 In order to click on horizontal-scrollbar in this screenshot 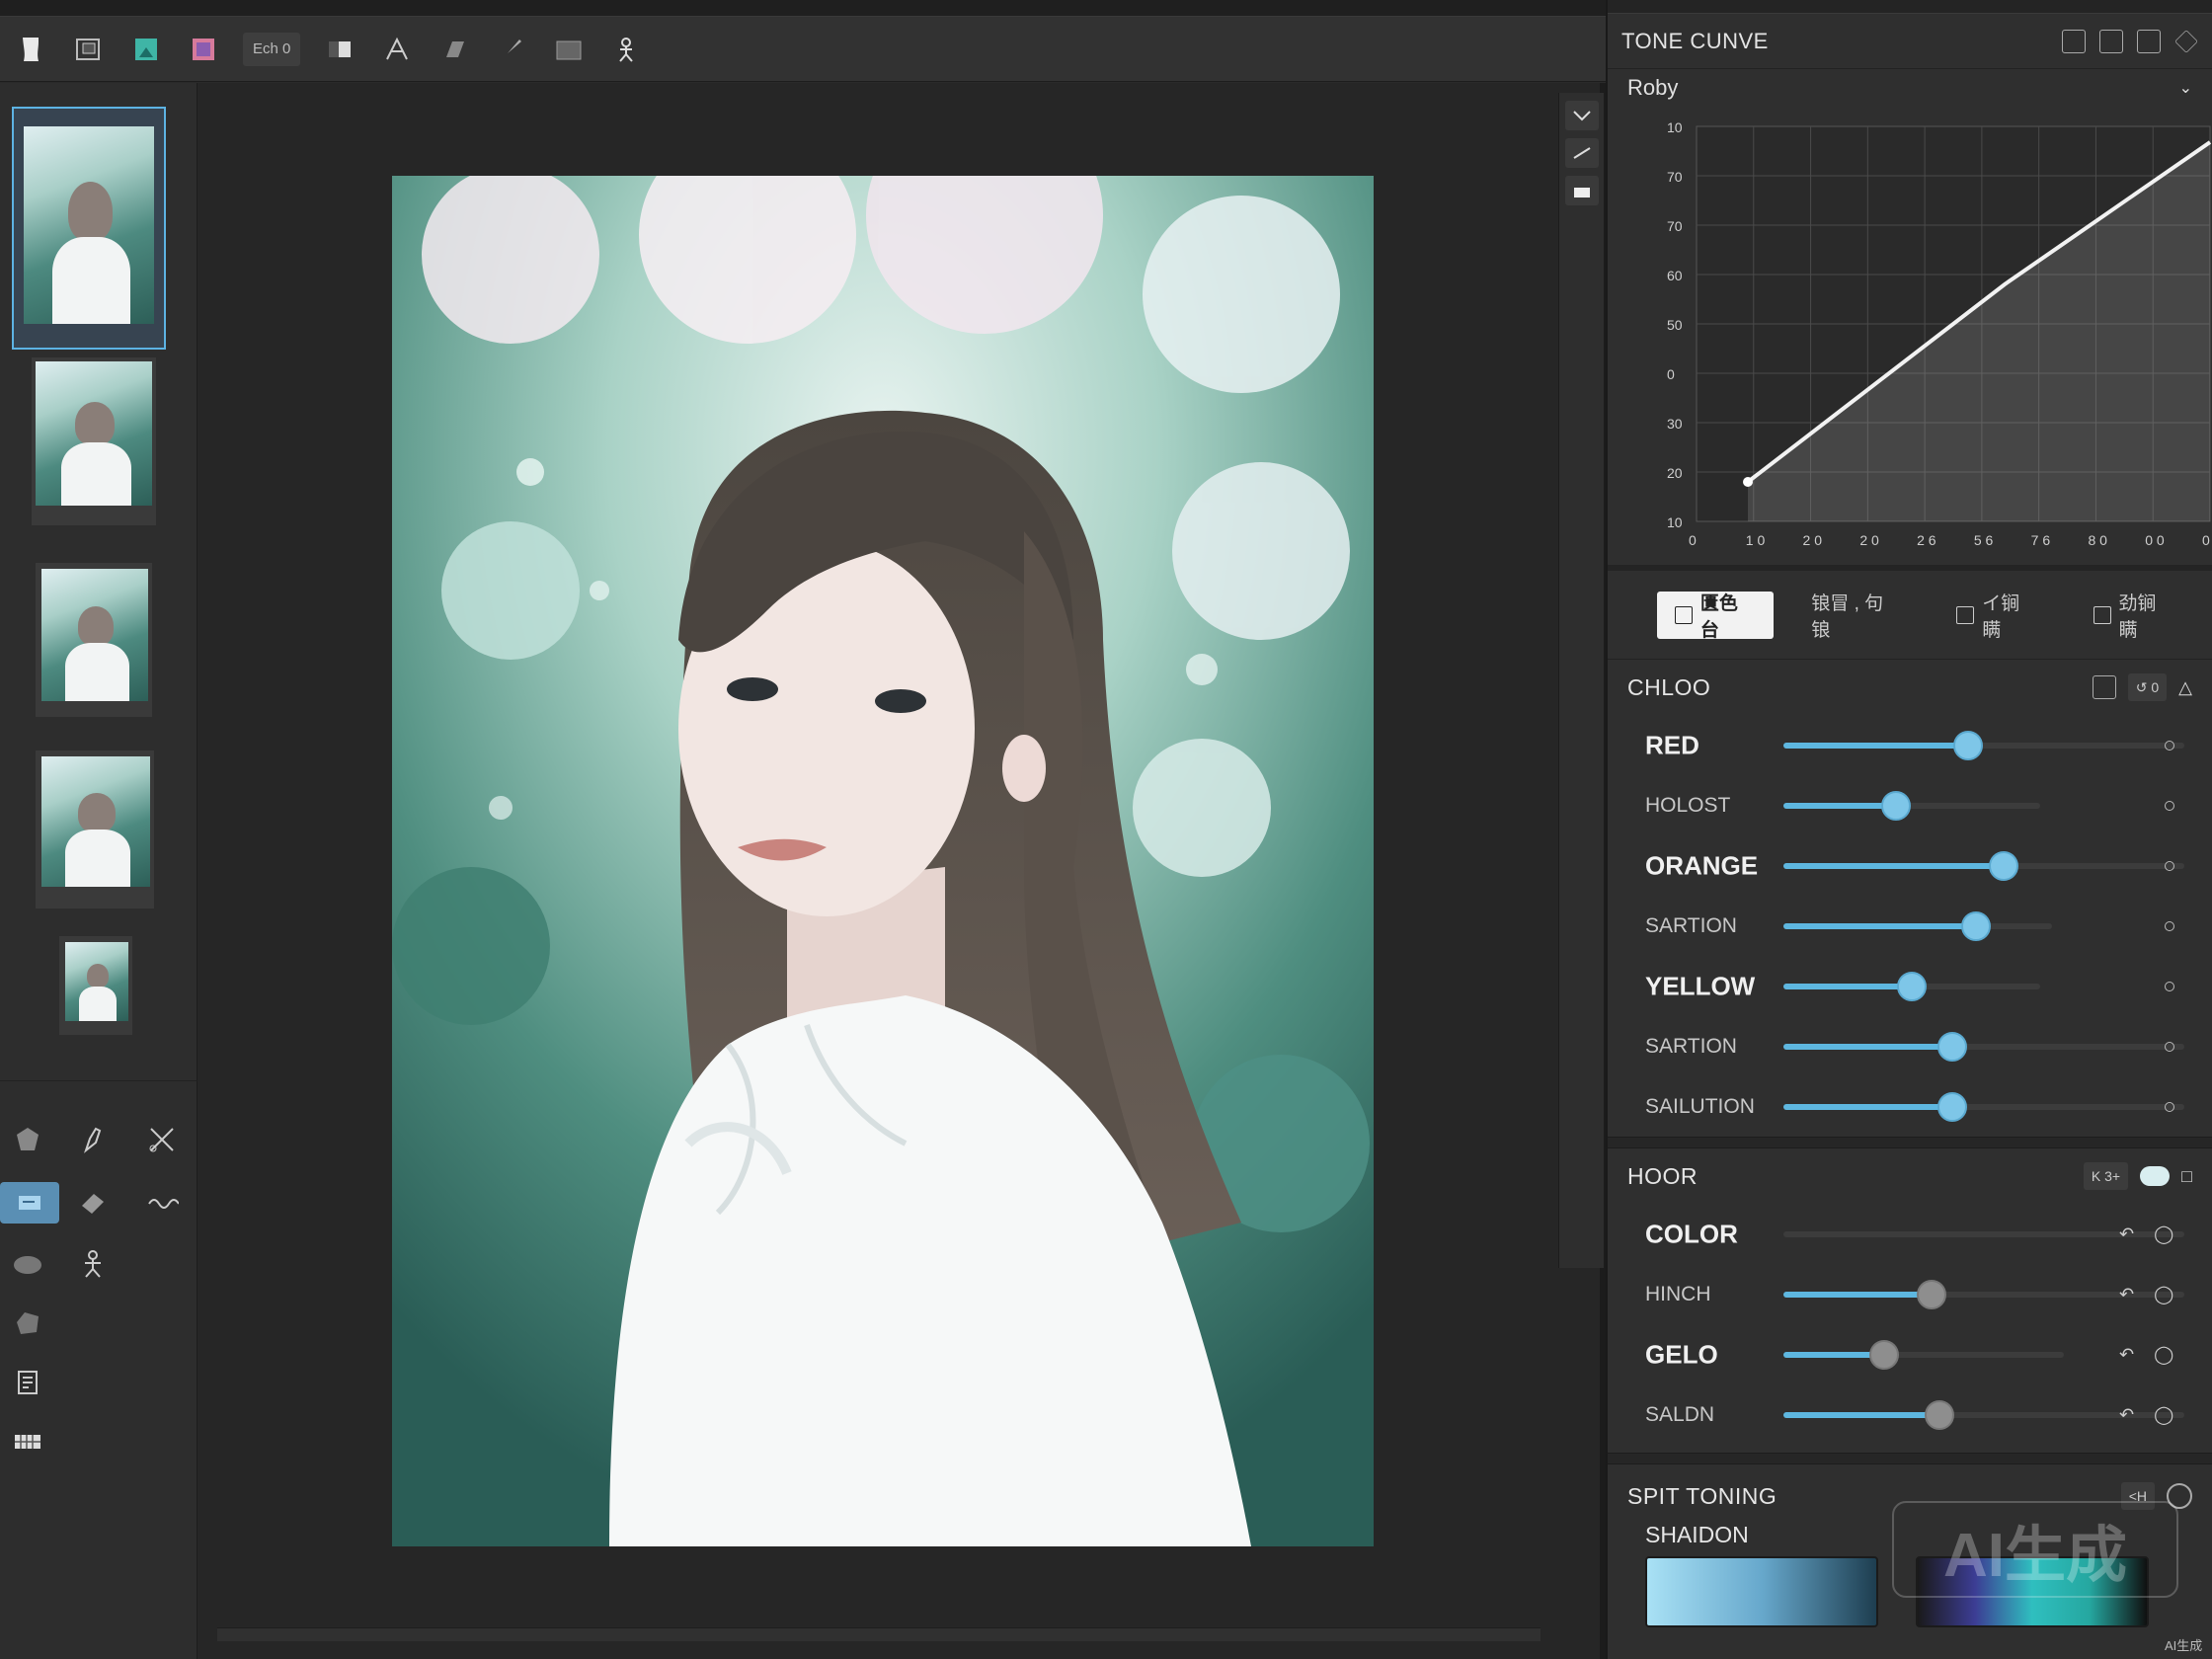, I will do `click(878, 1634)`.